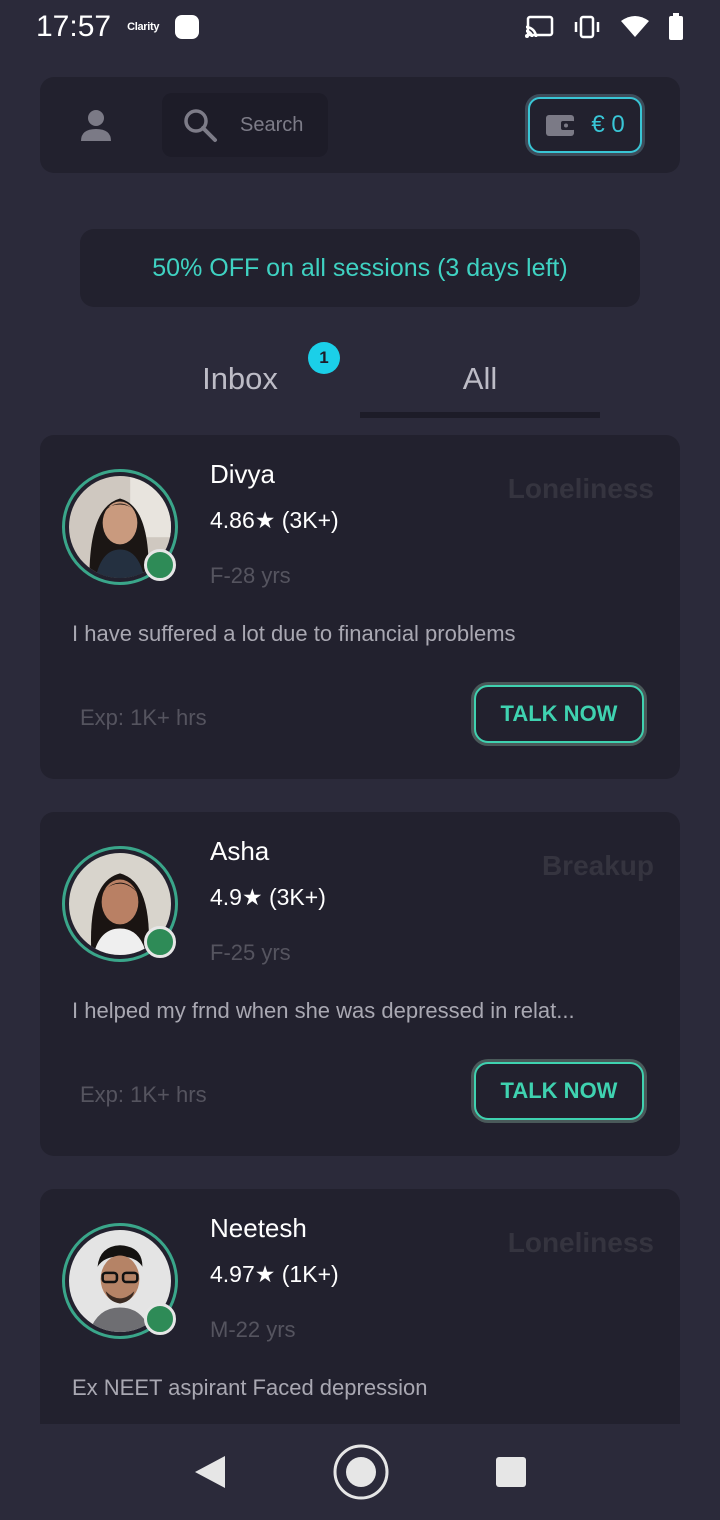 This screenshot has width=720, height=1520. What do you see at coordinates (604, 27) in the screenshot?
I see `status-right` at bounding box center [604, 27].